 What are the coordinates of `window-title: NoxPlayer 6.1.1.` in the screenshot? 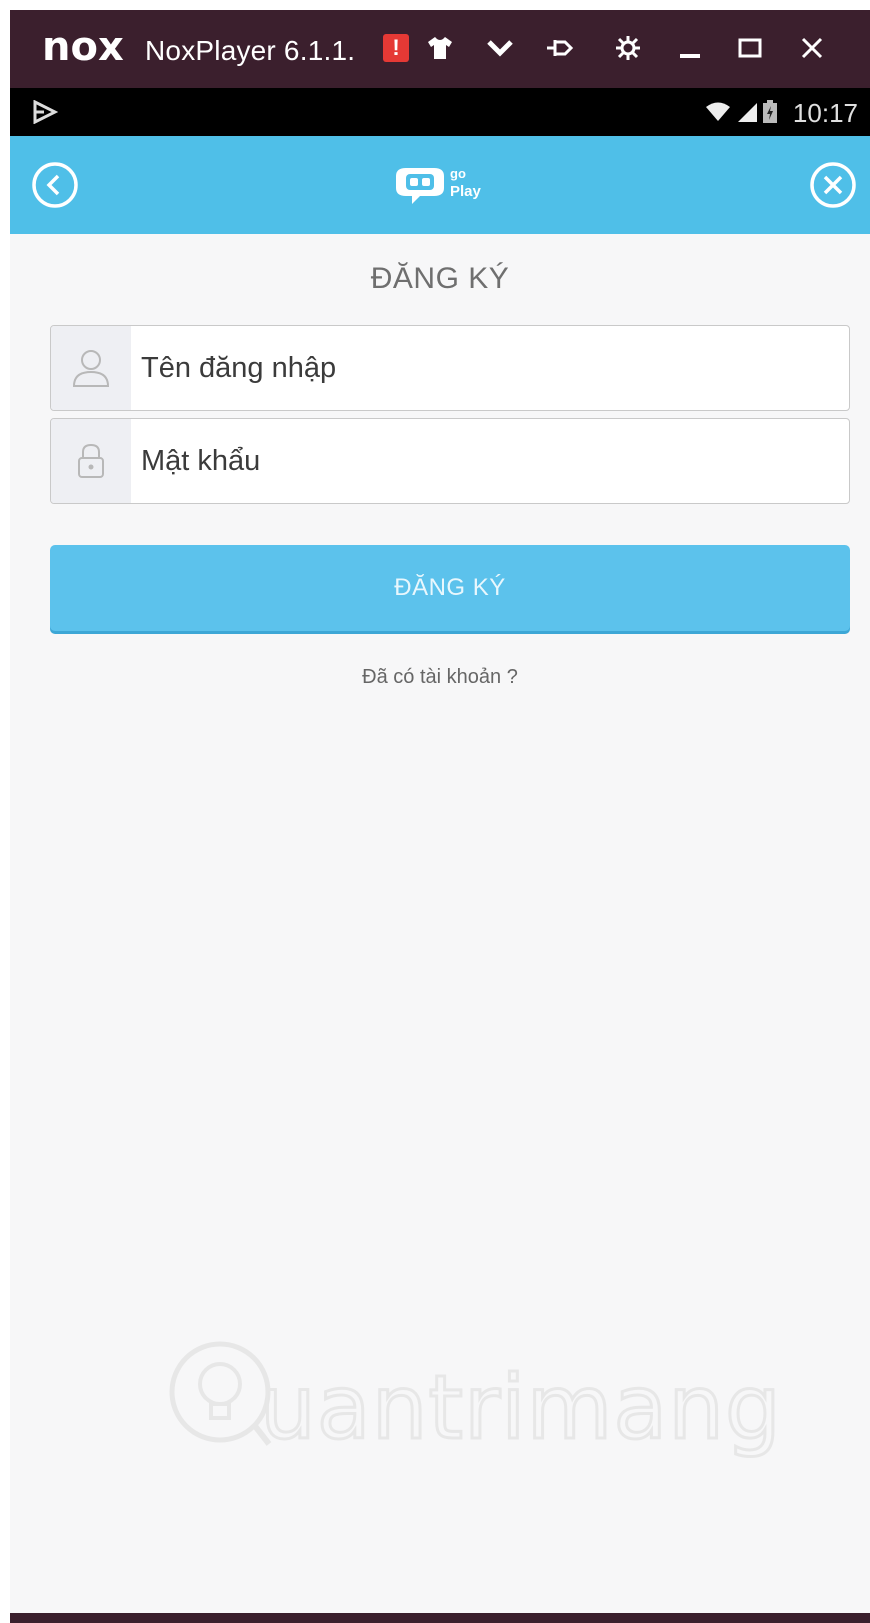 It's located at (250, 50).